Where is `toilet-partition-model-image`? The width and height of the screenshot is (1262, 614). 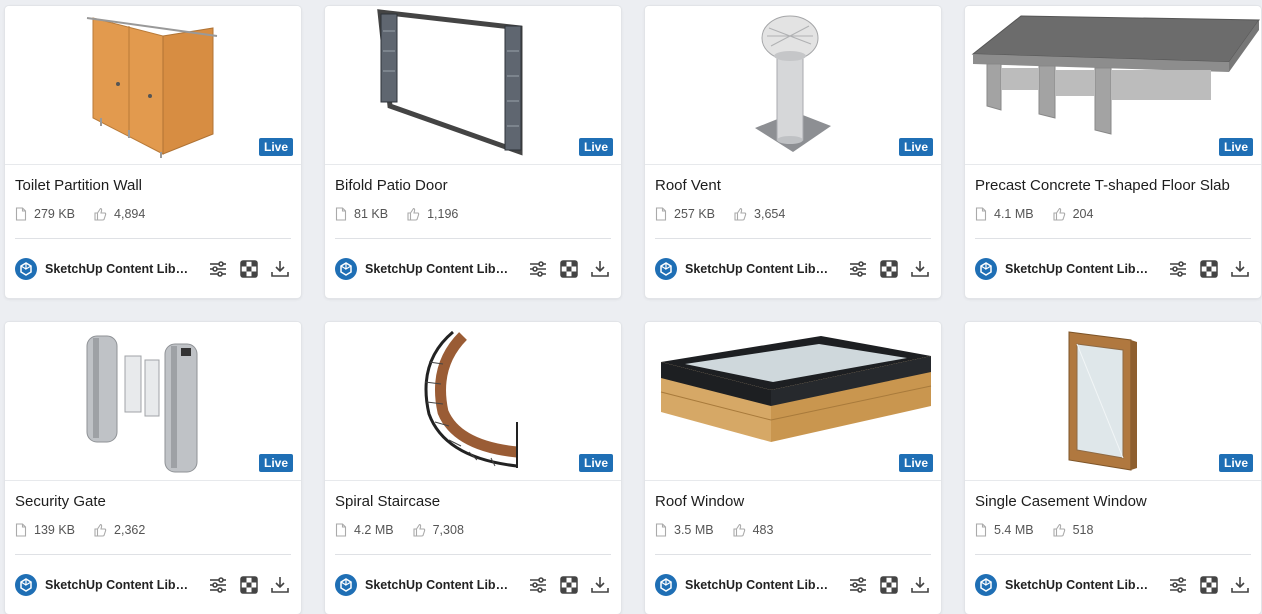
toilet-partition-model-image is located at coordinates (152, 87).